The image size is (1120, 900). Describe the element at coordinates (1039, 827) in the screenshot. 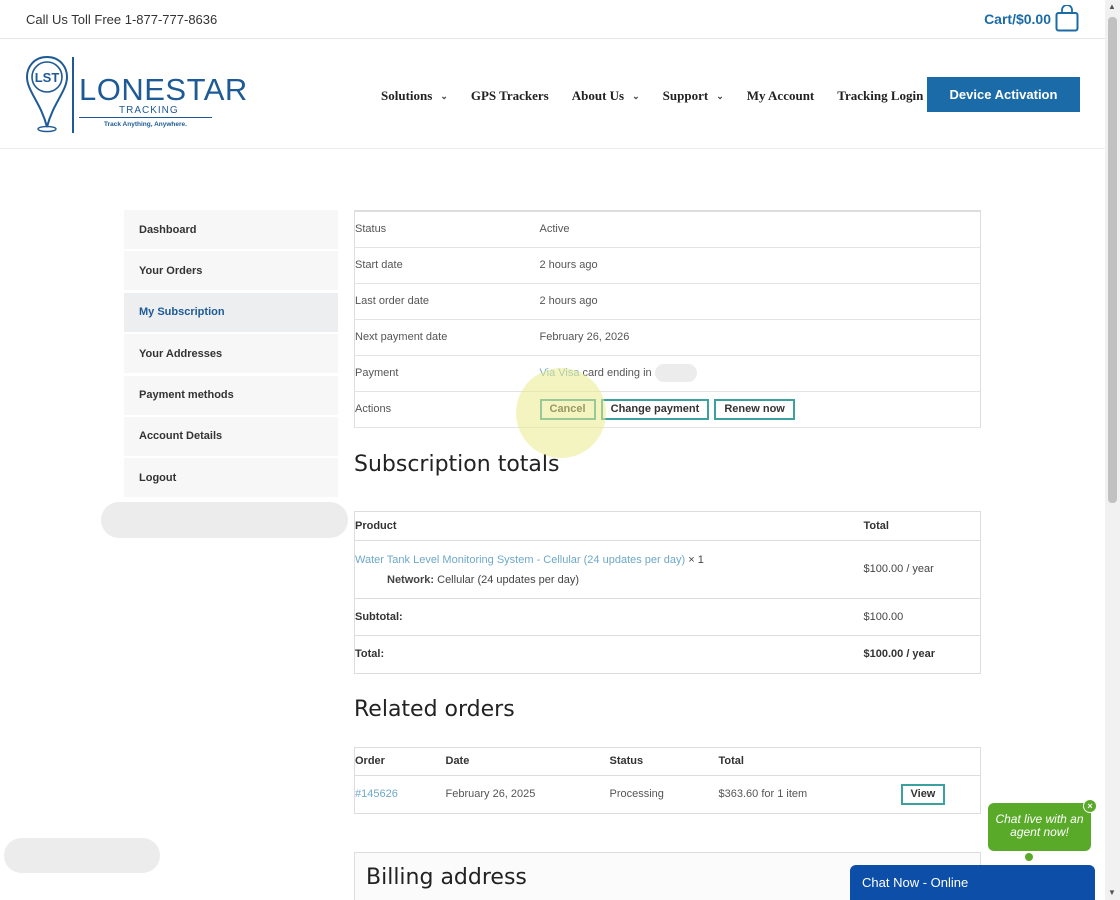

I see `chat-invite-bubble: Chat live with an agent now!` at that location.